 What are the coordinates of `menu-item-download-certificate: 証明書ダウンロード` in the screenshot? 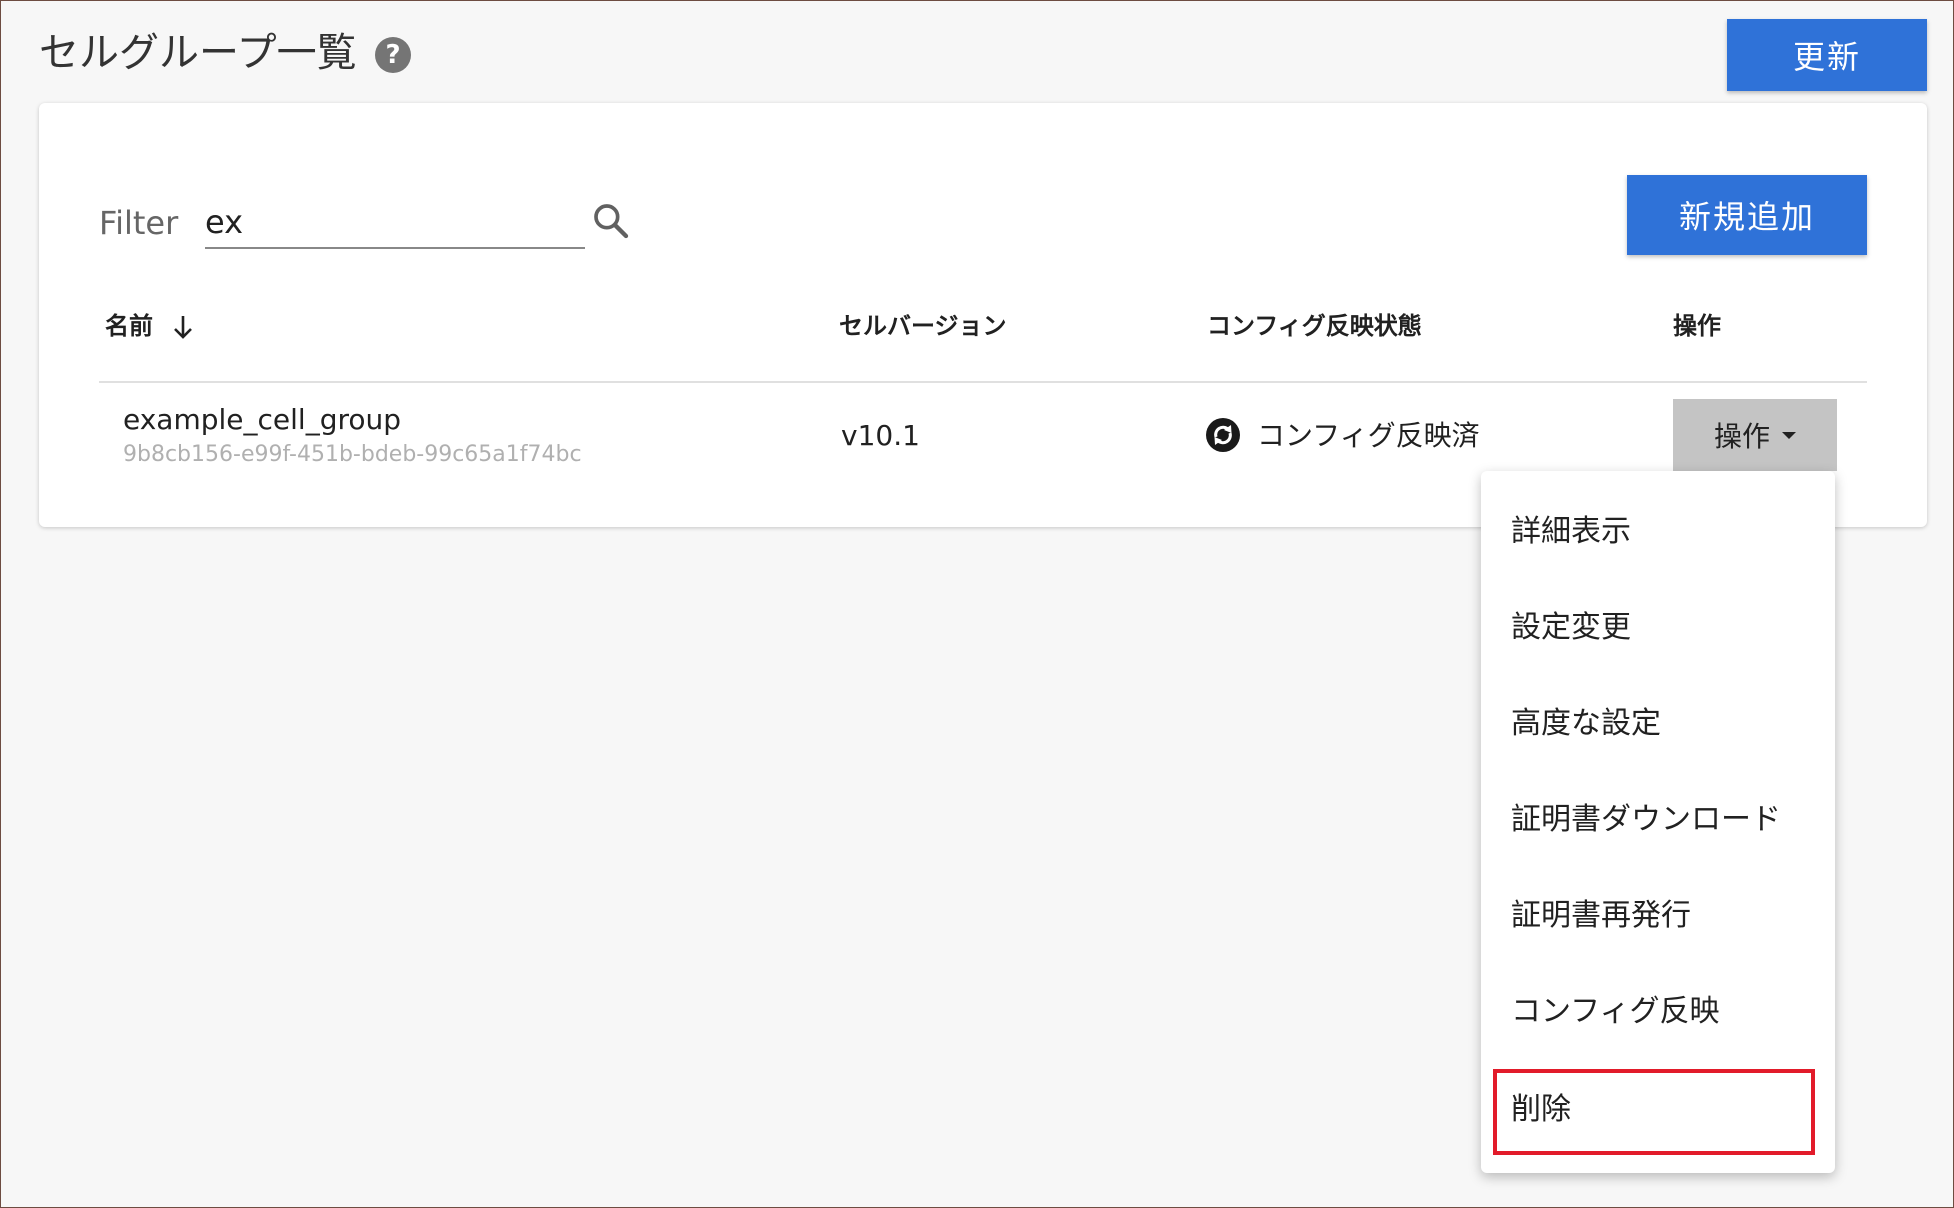 It's located at (1646, 820).